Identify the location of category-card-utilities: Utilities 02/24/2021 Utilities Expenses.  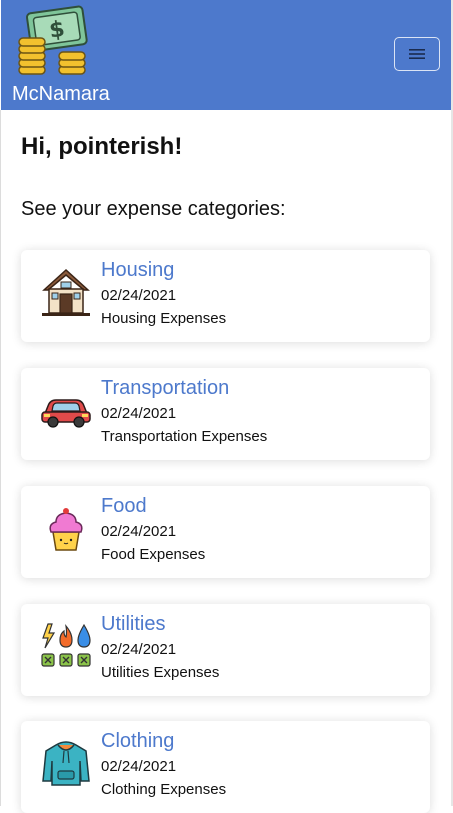
(225, 650).